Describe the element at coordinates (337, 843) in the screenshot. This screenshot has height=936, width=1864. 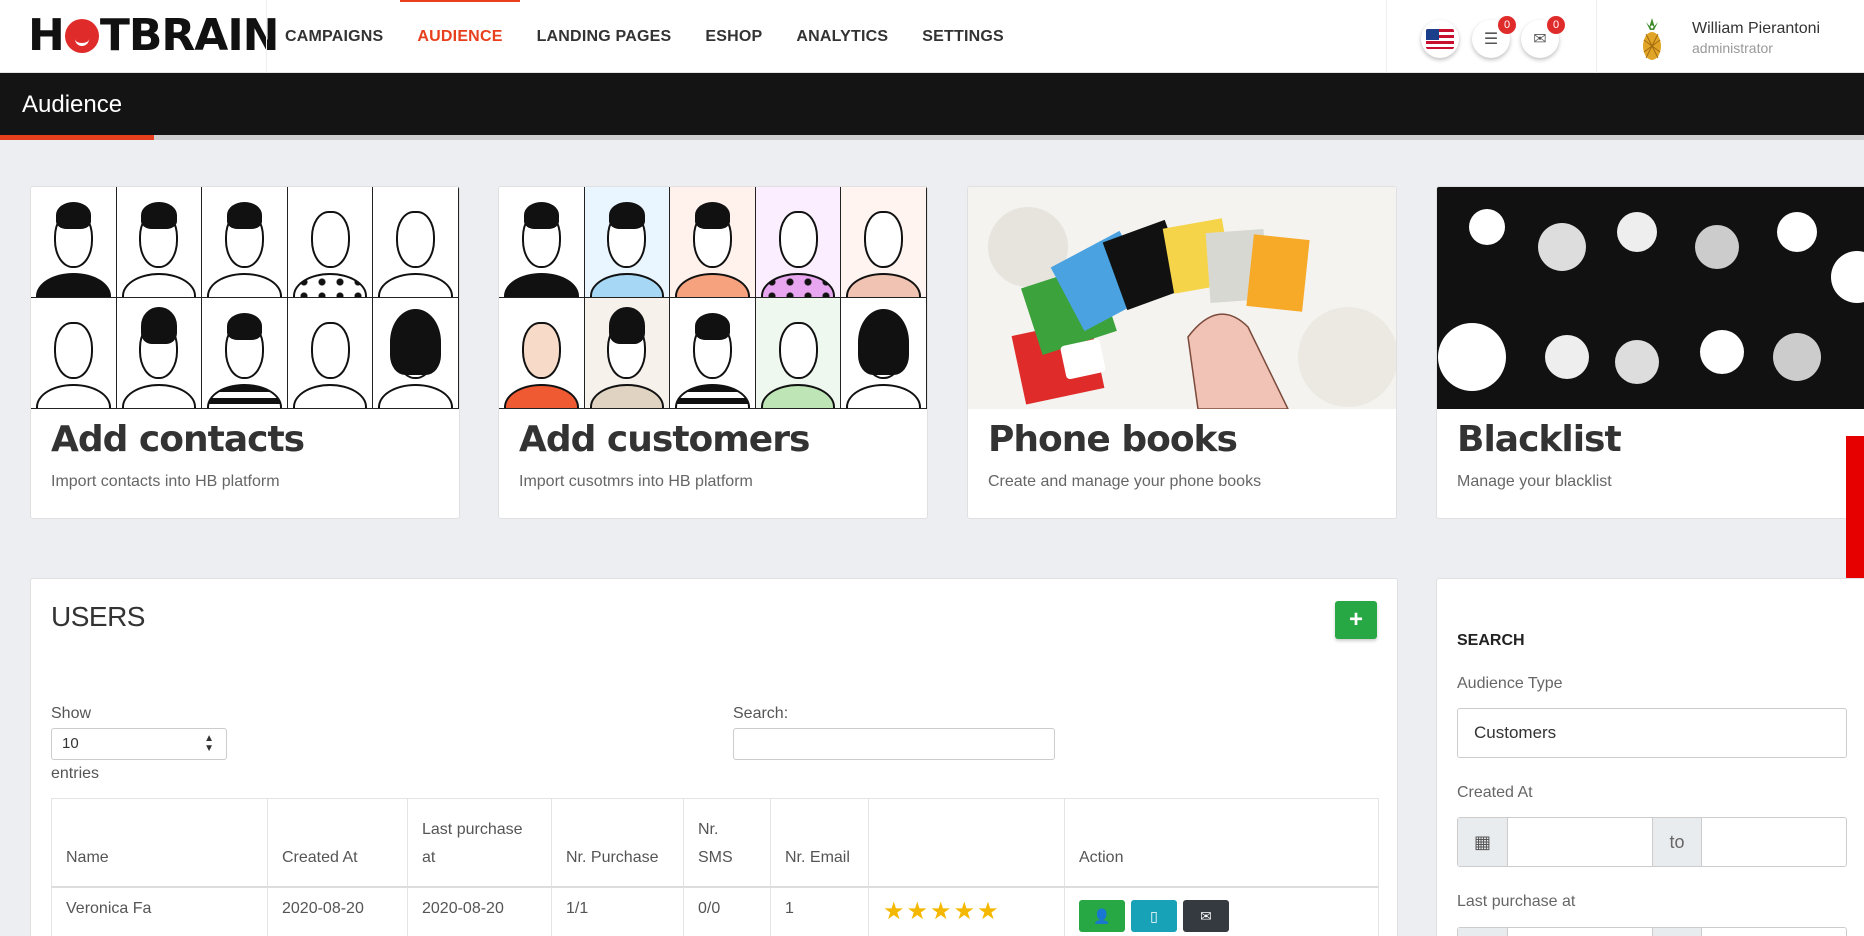
I see `col-created-at: Created At` at that location.